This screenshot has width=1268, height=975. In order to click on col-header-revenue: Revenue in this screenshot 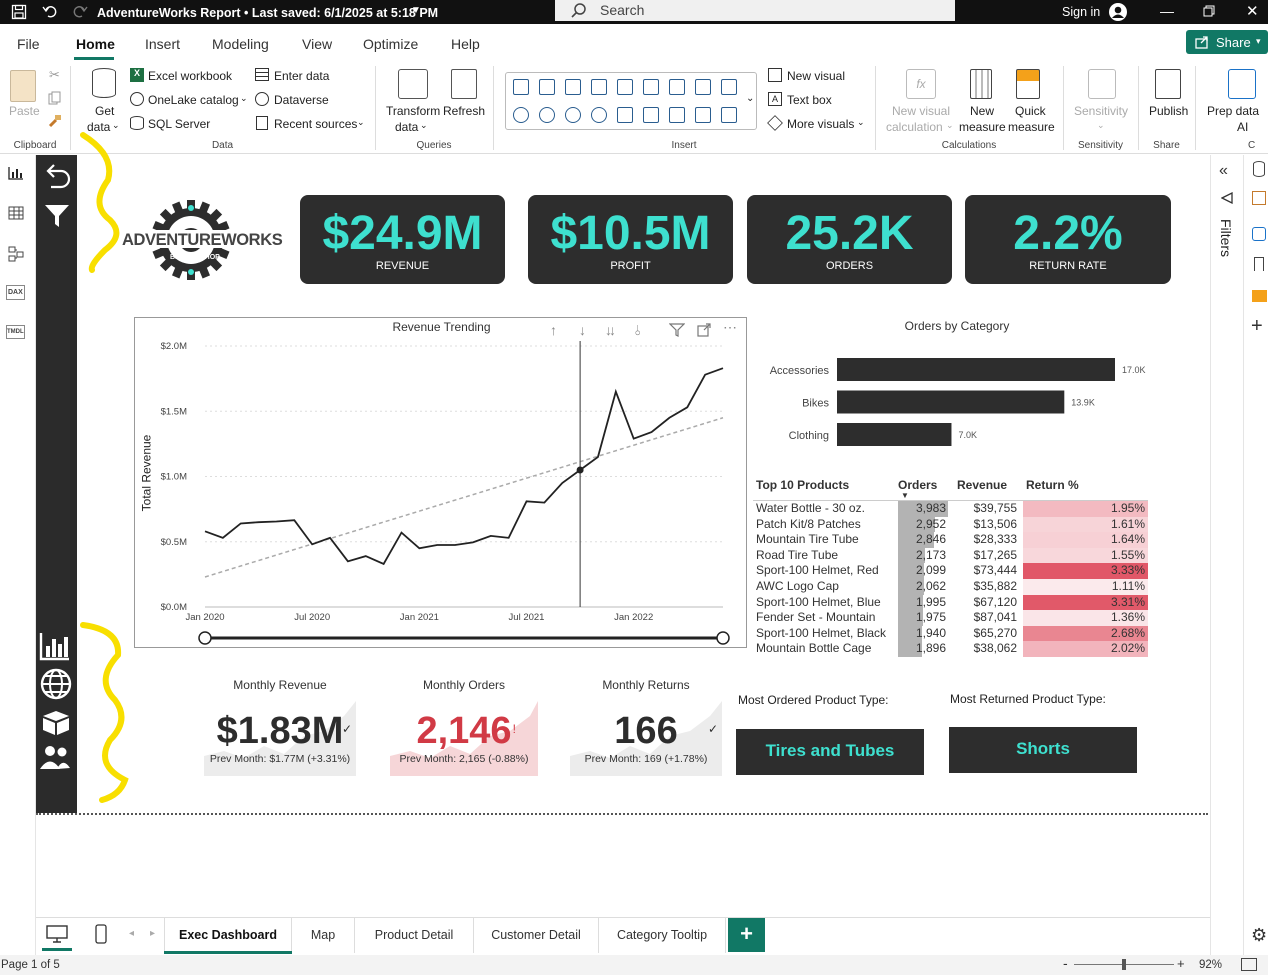, I will do `click(982, 485)`.